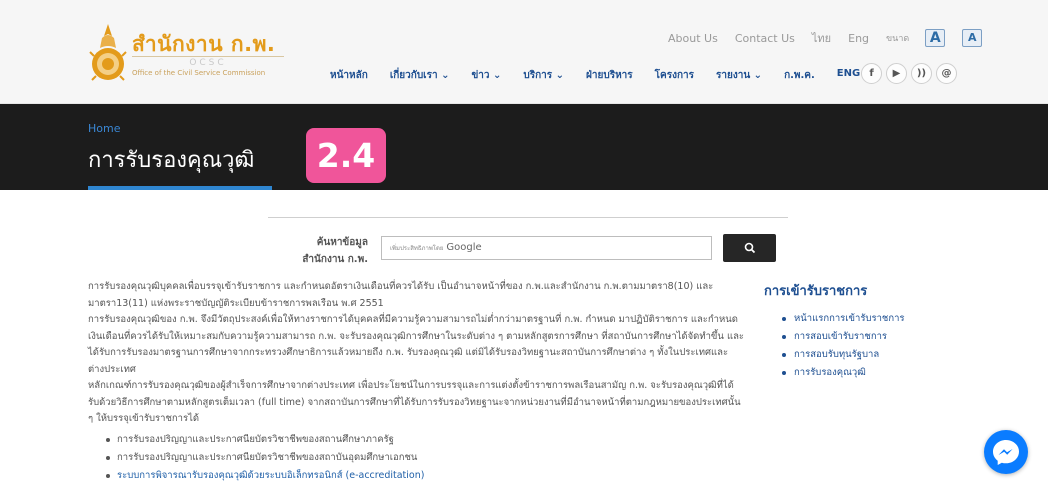  What do you see at coordinates (765, 38) in the screenshot?
I see `contact-us-link: Contact Us` at bounding box center [765, 38].